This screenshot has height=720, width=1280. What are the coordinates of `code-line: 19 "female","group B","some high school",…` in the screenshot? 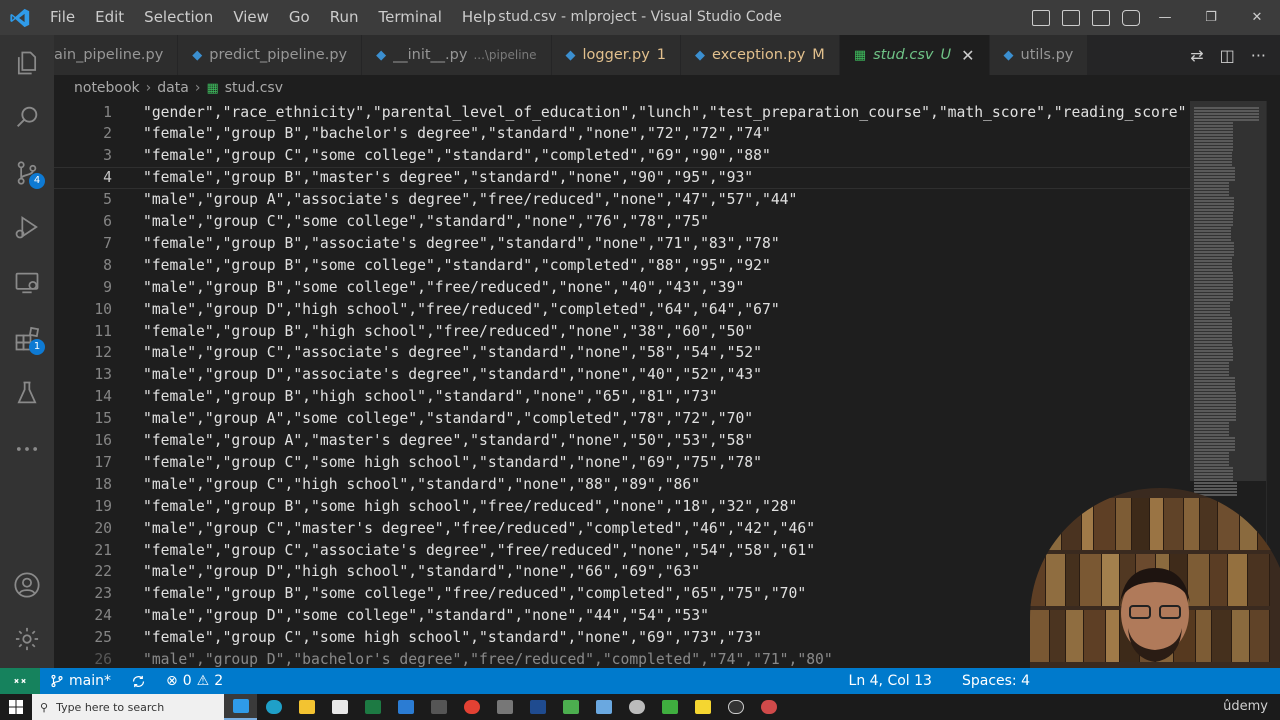 It's located at (622, 506).